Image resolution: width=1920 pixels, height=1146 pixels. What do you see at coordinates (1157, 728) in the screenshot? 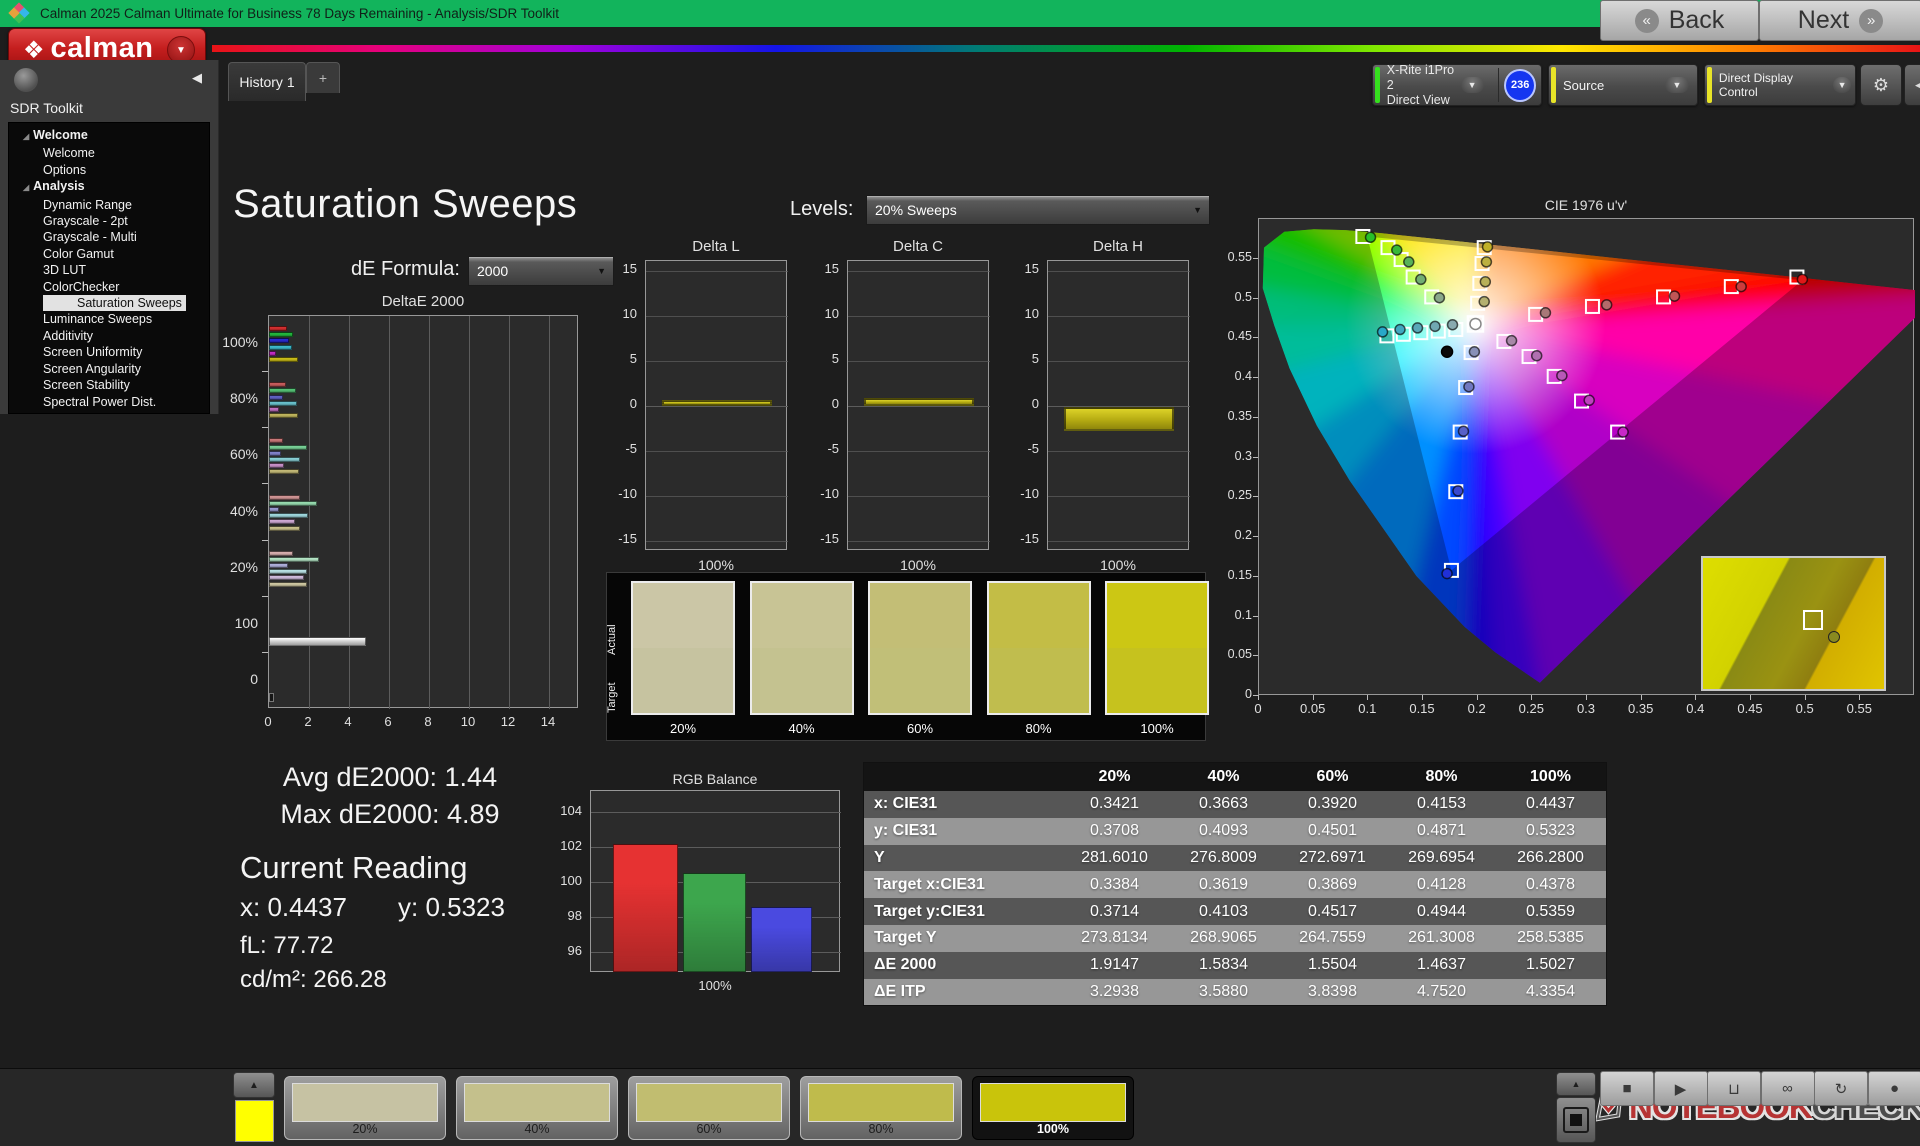
I see `swatch-label: 100%` at bounding box center [1157, 728].